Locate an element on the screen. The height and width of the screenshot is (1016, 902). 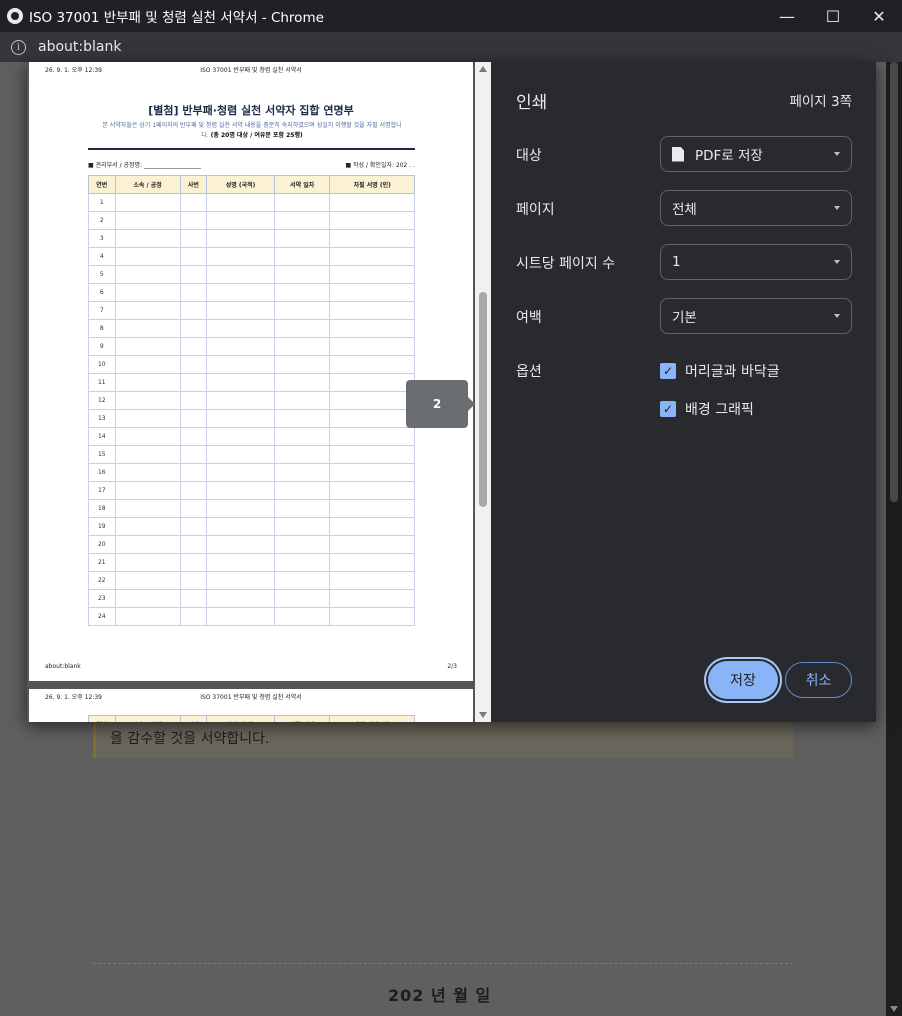
margins-label: 여백 is located at coordinates (529, 318).